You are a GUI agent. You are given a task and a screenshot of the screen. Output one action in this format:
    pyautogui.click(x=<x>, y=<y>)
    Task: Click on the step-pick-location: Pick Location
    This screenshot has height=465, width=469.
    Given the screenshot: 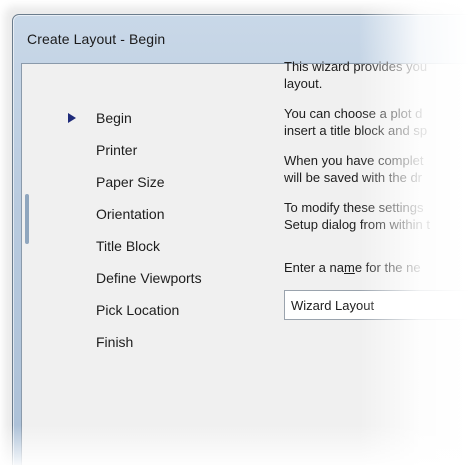 What is the action you would take?
    pyautogui.click(x=150, y=316)
    